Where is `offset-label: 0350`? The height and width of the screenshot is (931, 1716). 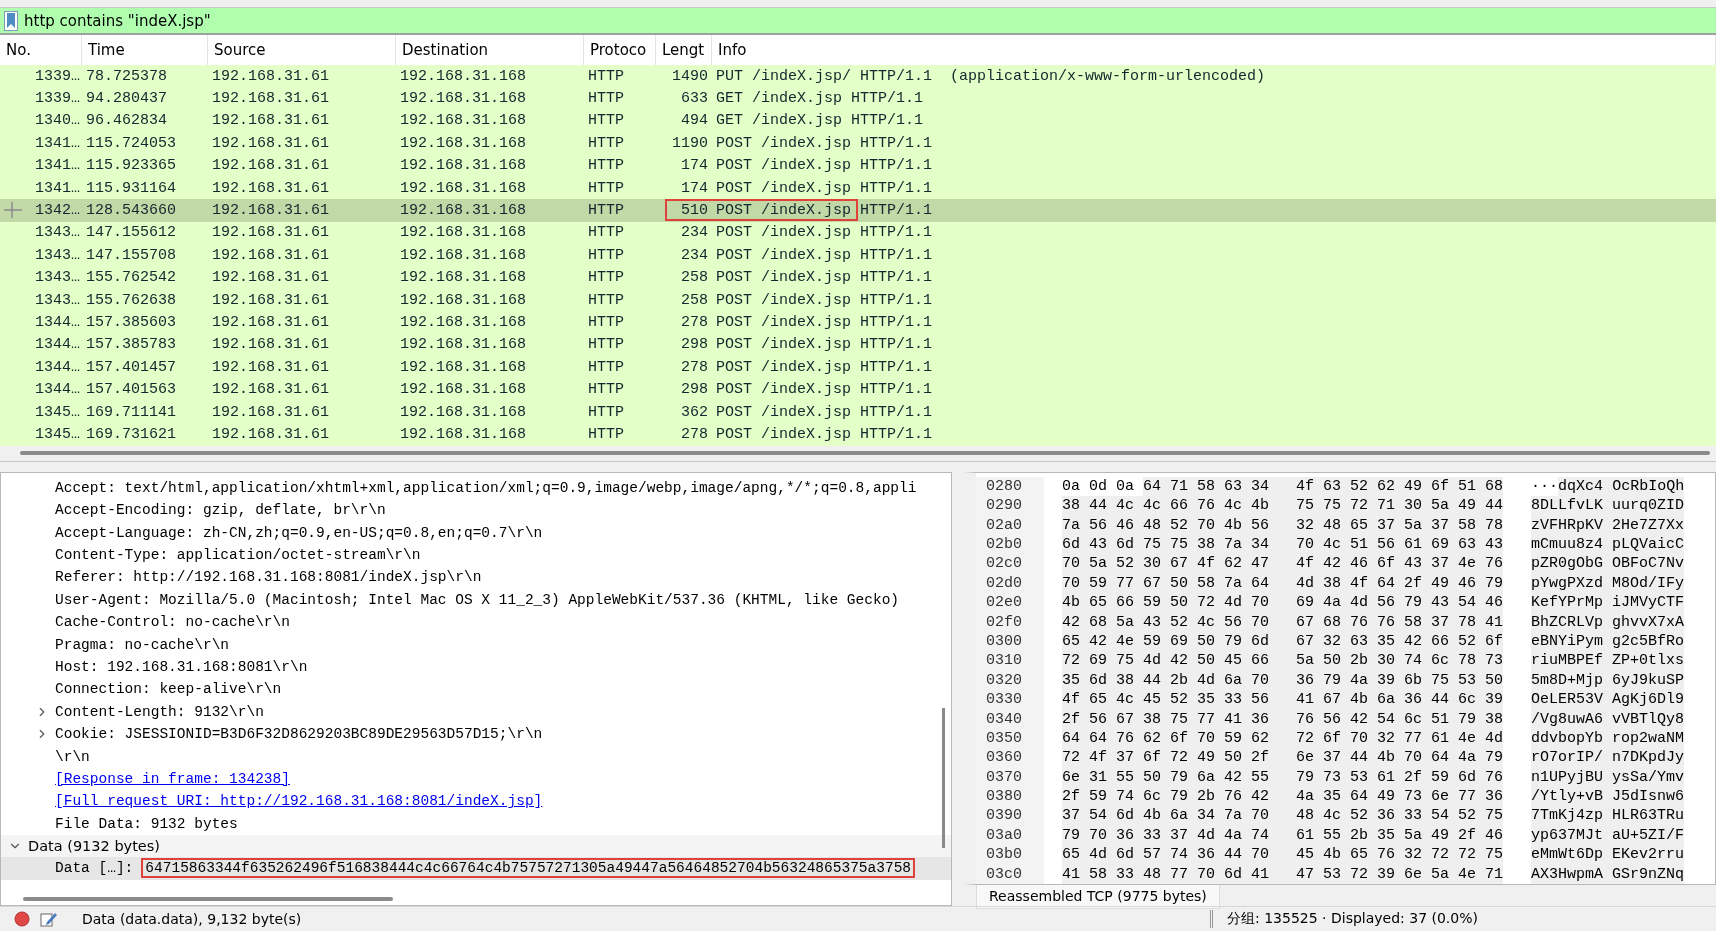
offset-label: 0350 is located at coordinates (1010, 738).